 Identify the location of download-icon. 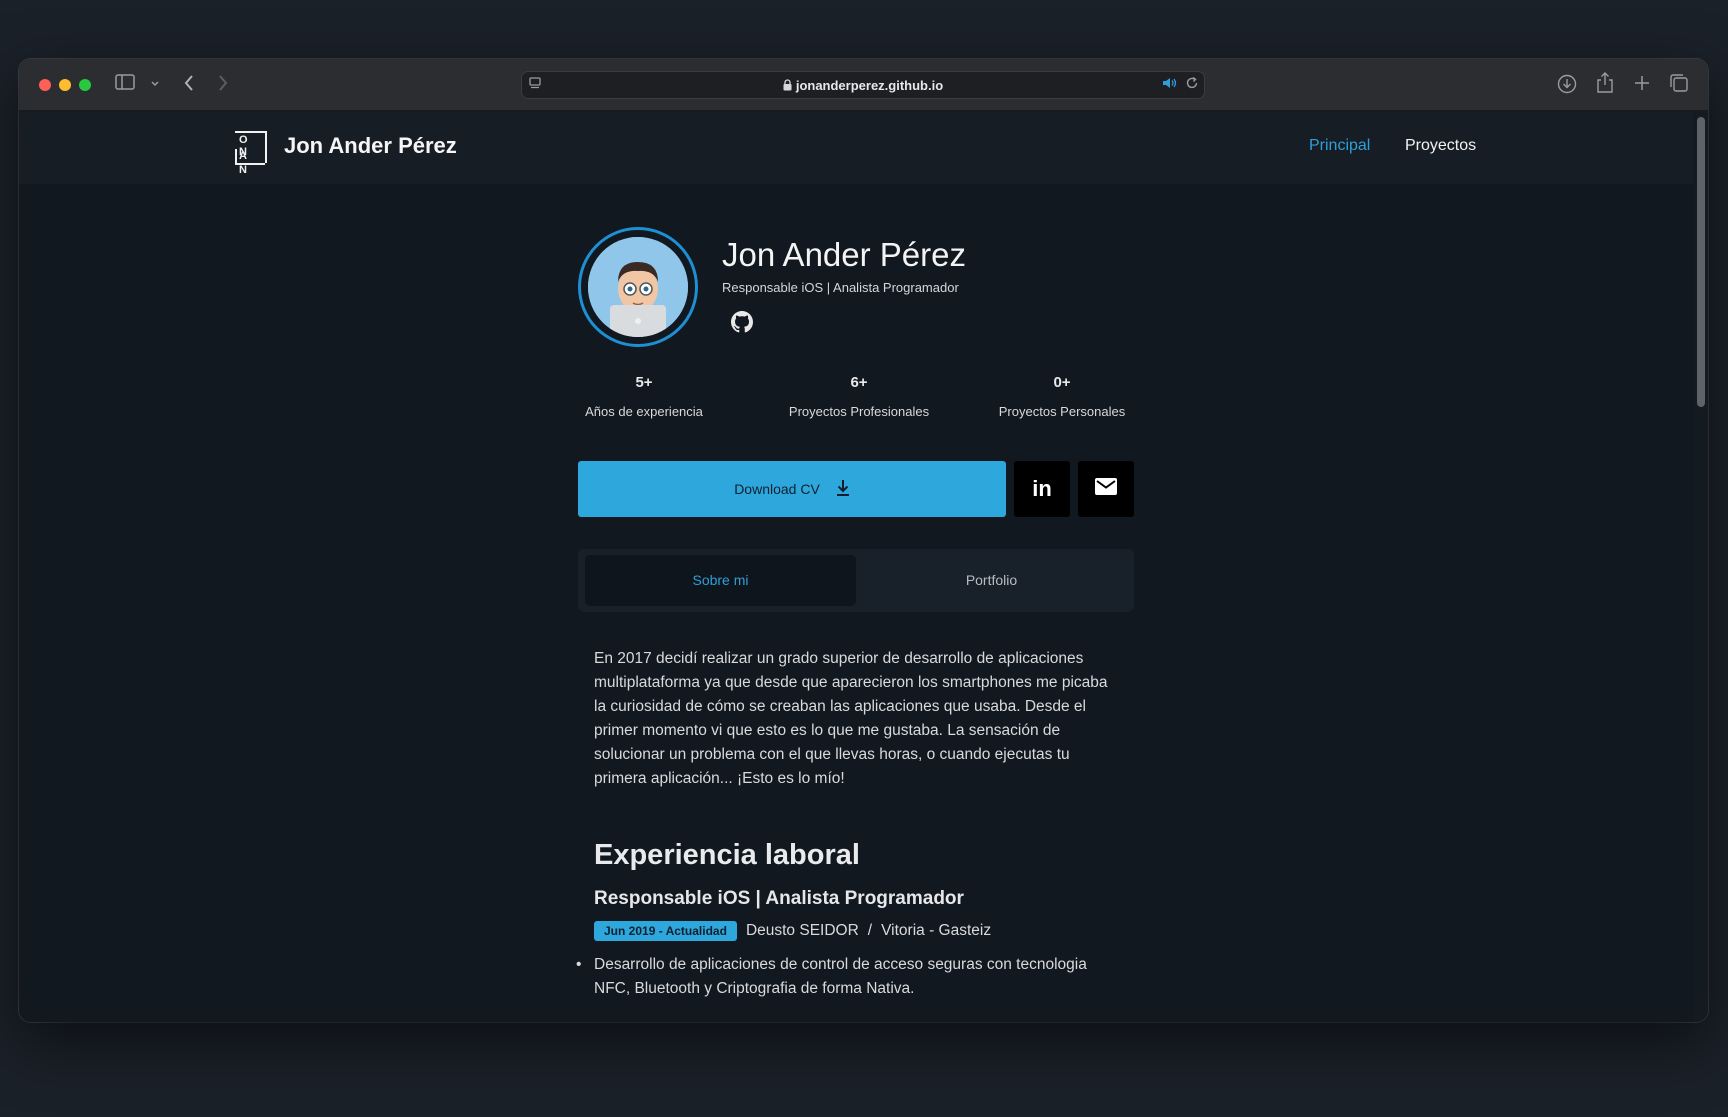
(843, 489).